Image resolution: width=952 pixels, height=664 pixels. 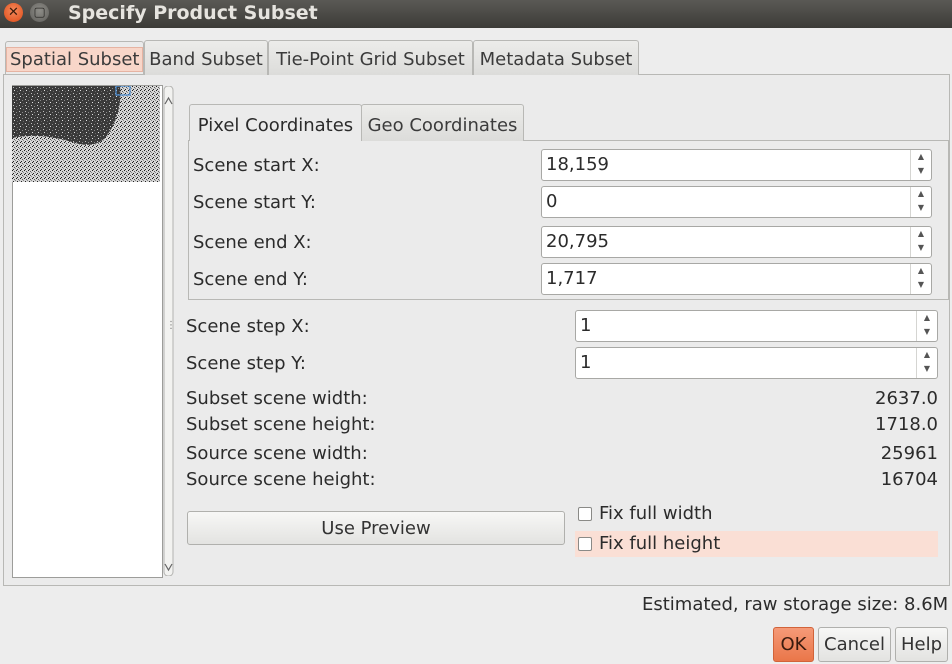 What do you see at coordinates (736, 279) in the screenshot?
I see `scene-end-y-spinner: 1,717 ▲ ▼` at bounding box center [736, 279].